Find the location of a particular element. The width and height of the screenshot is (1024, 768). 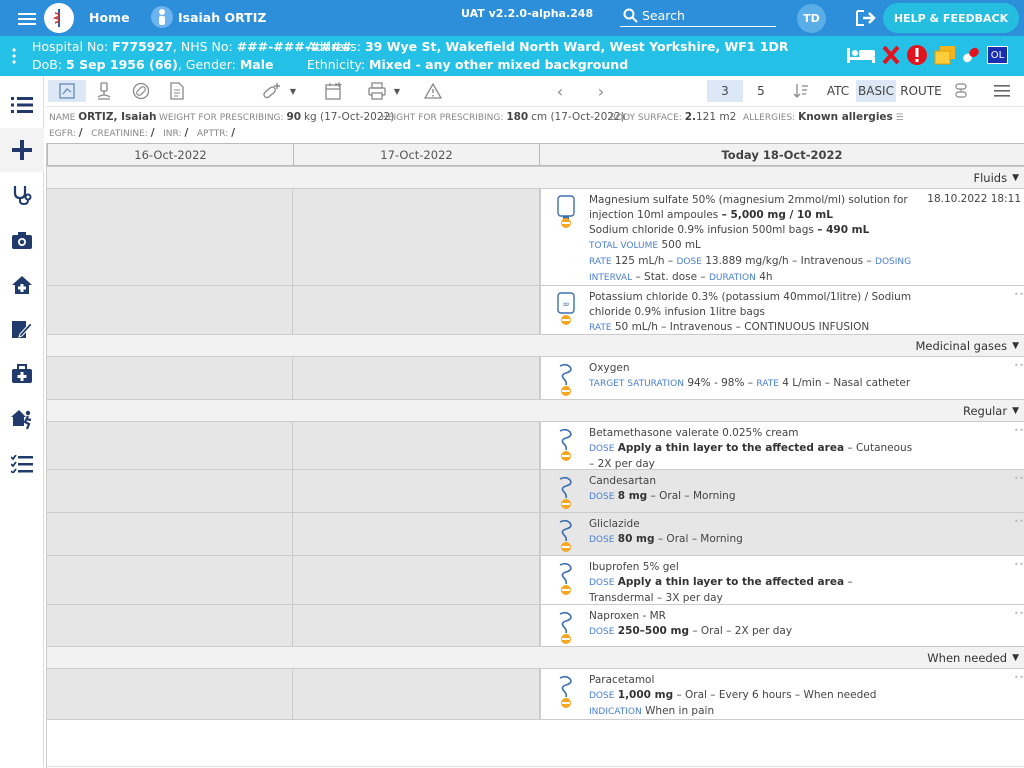

app-logo-icon is located at coordinates (59, 18).